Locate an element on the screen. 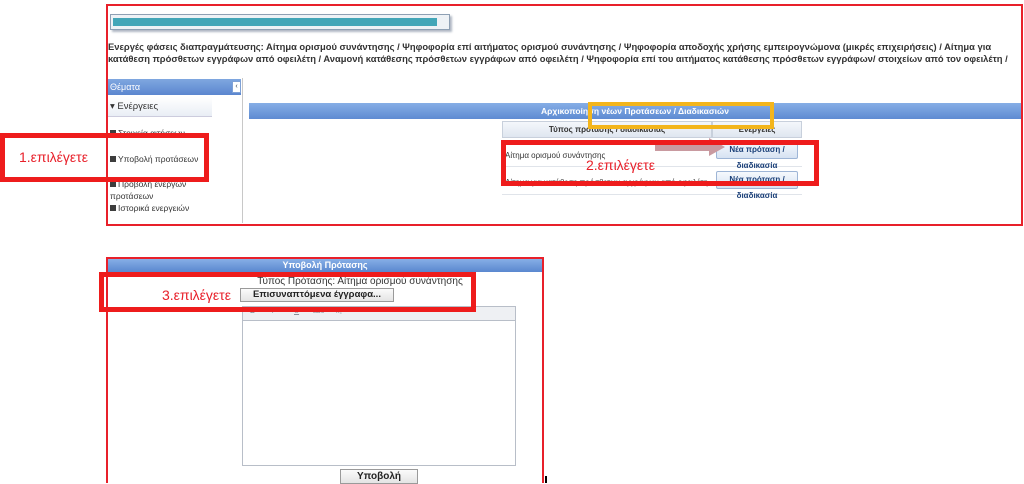 The height and width of the screenshot is (484, 1024). header-highlight-box is located at coordinates (681, 115).